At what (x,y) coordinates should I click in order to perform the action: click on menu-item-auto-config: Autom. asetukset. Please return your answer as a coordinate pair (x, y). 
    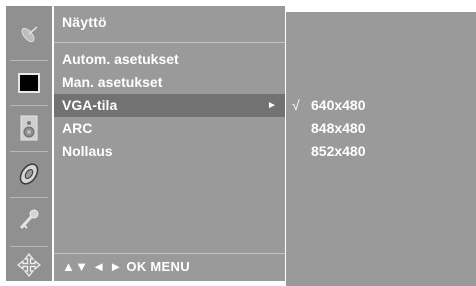
    Looking at the image, I should click on (169, 59).